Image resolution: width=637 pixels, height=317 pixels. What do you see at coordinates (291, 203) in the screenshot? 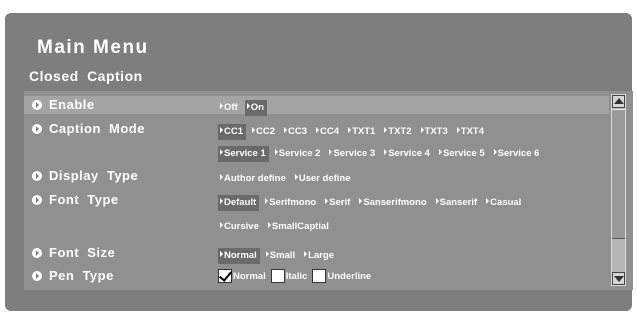
I see `option-serifmono: Serifmono` at bounding box center [291, 203].